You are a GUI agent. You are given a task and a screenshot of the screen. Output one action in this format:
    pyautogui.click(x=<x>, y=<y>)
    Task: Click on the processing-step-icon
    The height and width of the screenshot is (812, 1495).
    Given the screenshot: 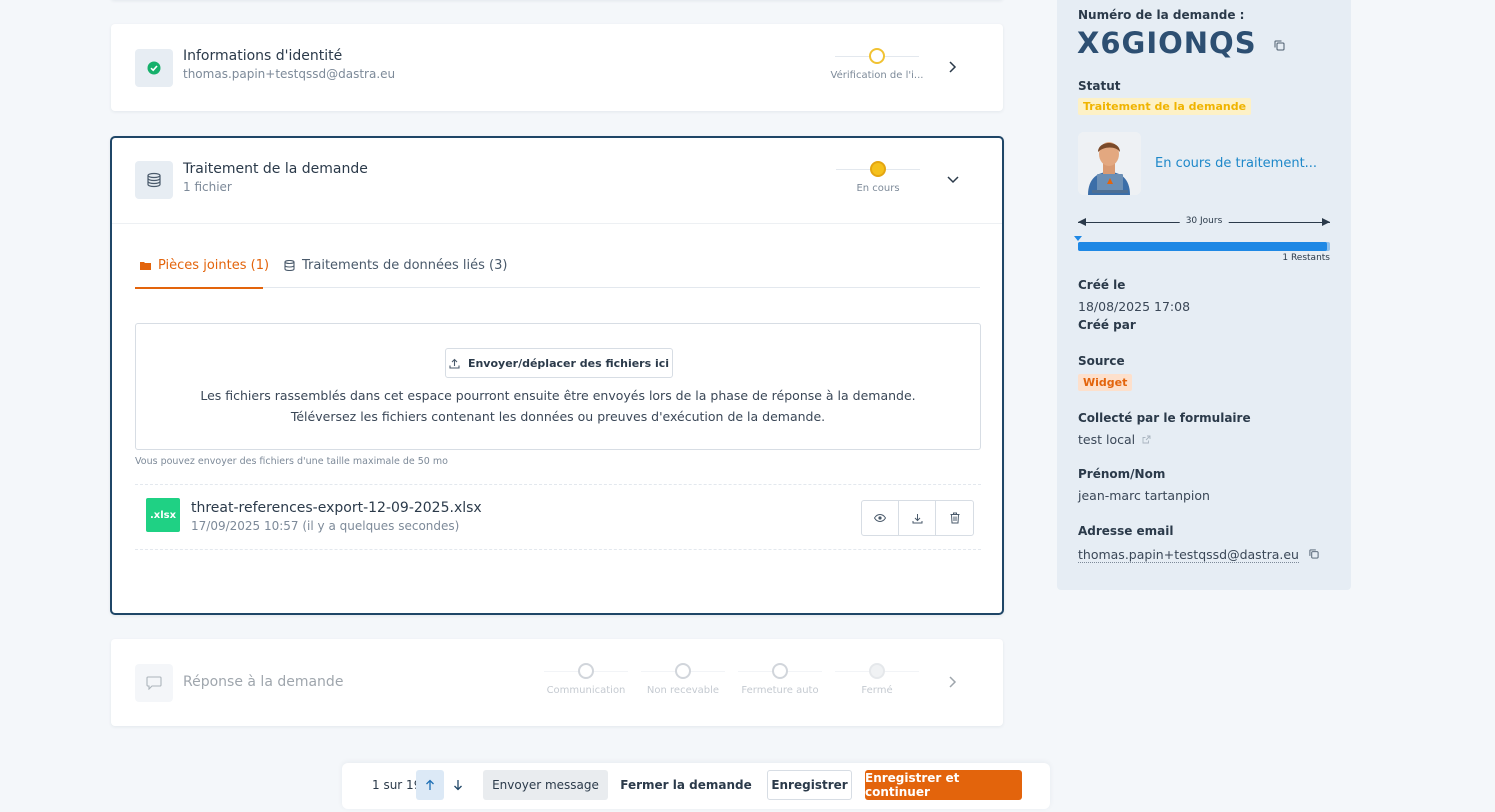 What is the action you would take?
    pyautogui.click(x=154, y=180)
    